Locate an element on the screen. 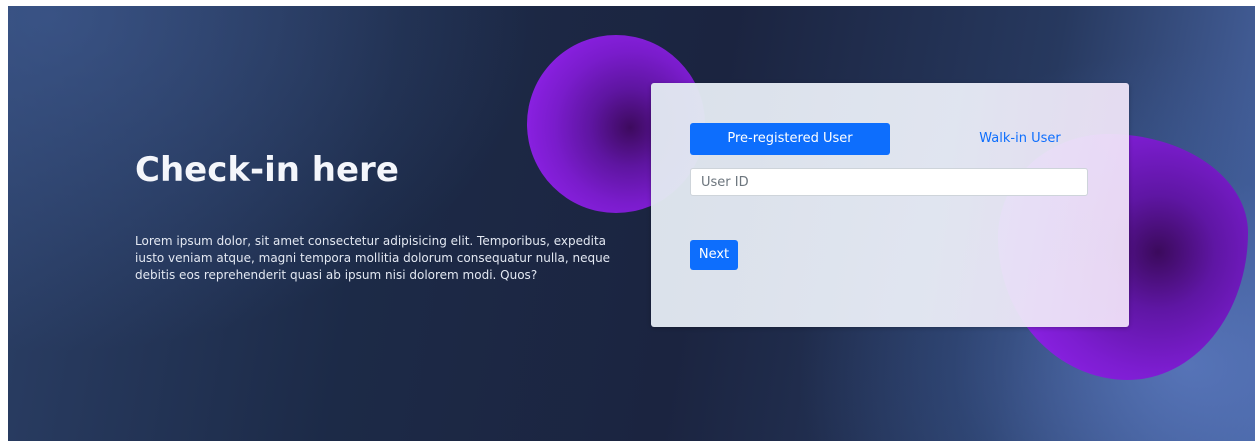 The width and height of the screenshot is (1255, 441). tab-pre-registered-user: Pre-registered User is located at coordinates (790, 139).